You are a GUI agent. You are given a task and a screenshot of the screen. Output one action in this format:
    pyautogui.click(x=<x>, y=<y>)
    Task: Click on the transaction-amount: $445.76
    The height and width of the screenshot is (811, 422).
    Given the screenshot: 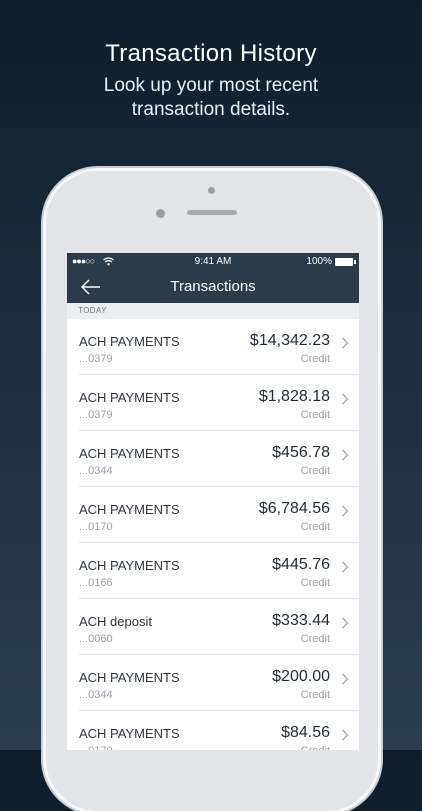 What is the action you would take?
    pyautogui.click(x=301, y=564)
    